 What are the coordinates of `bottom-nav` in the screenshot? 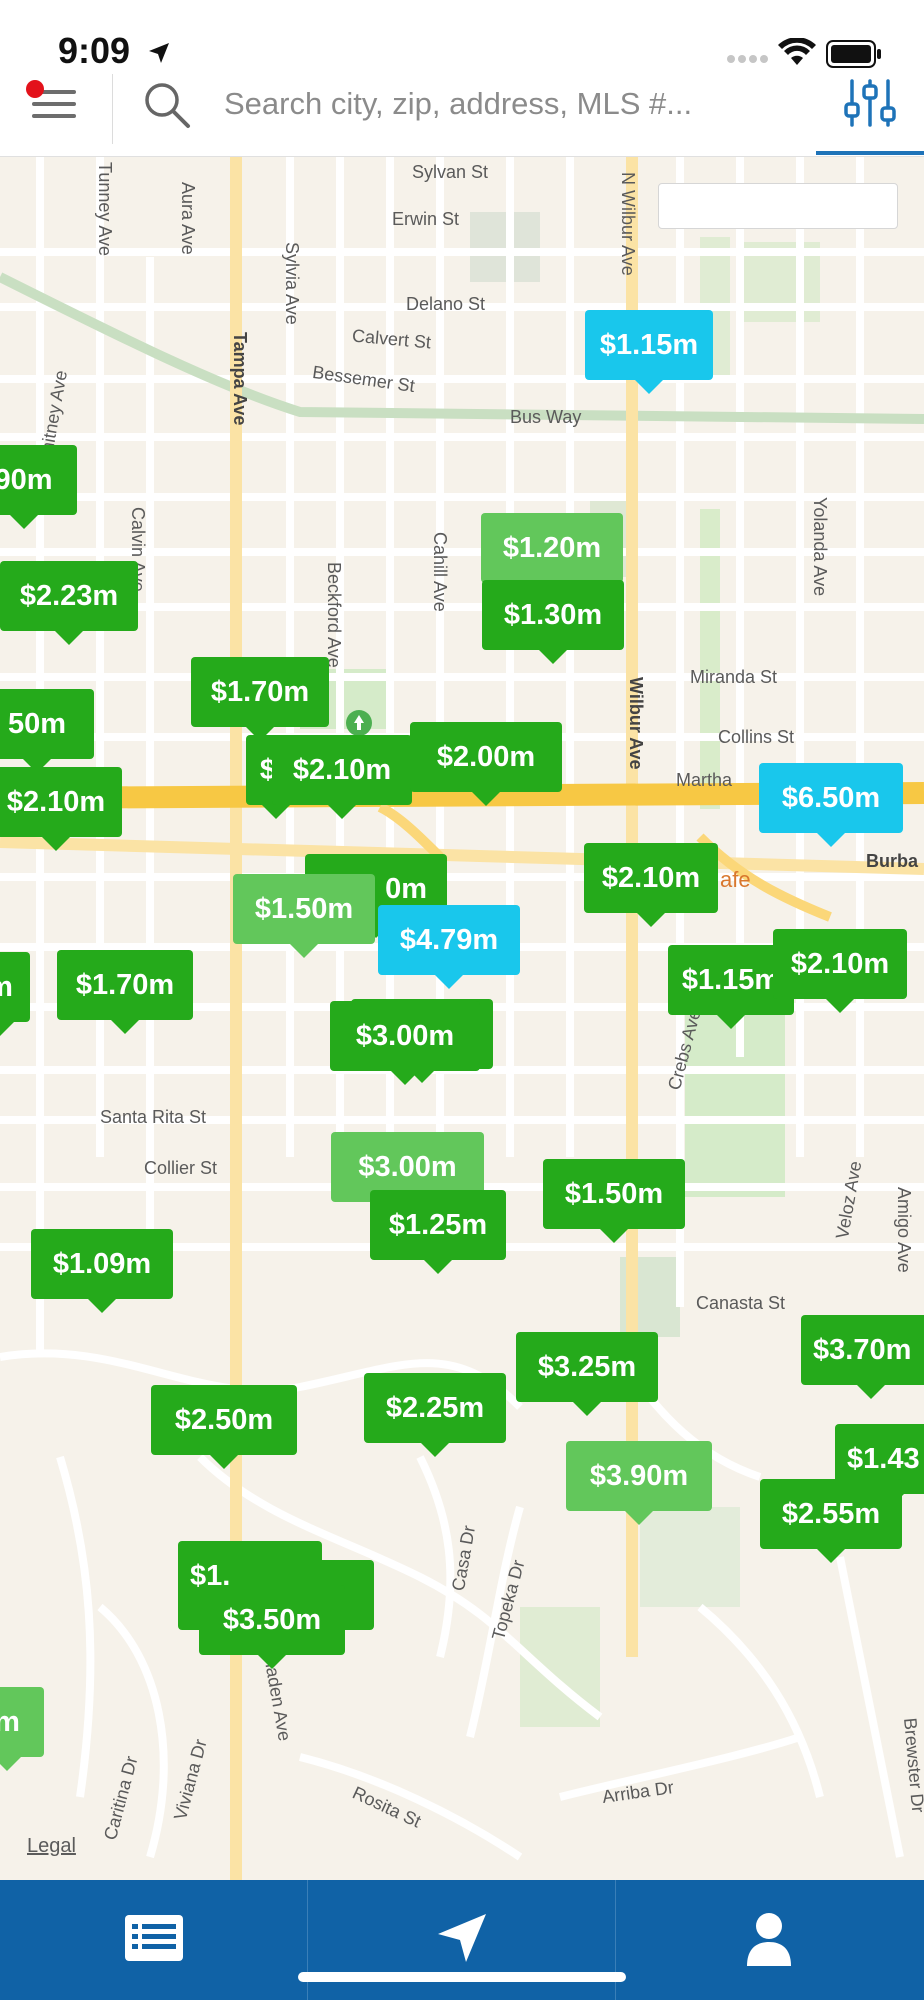 It's located at (462, 1940).